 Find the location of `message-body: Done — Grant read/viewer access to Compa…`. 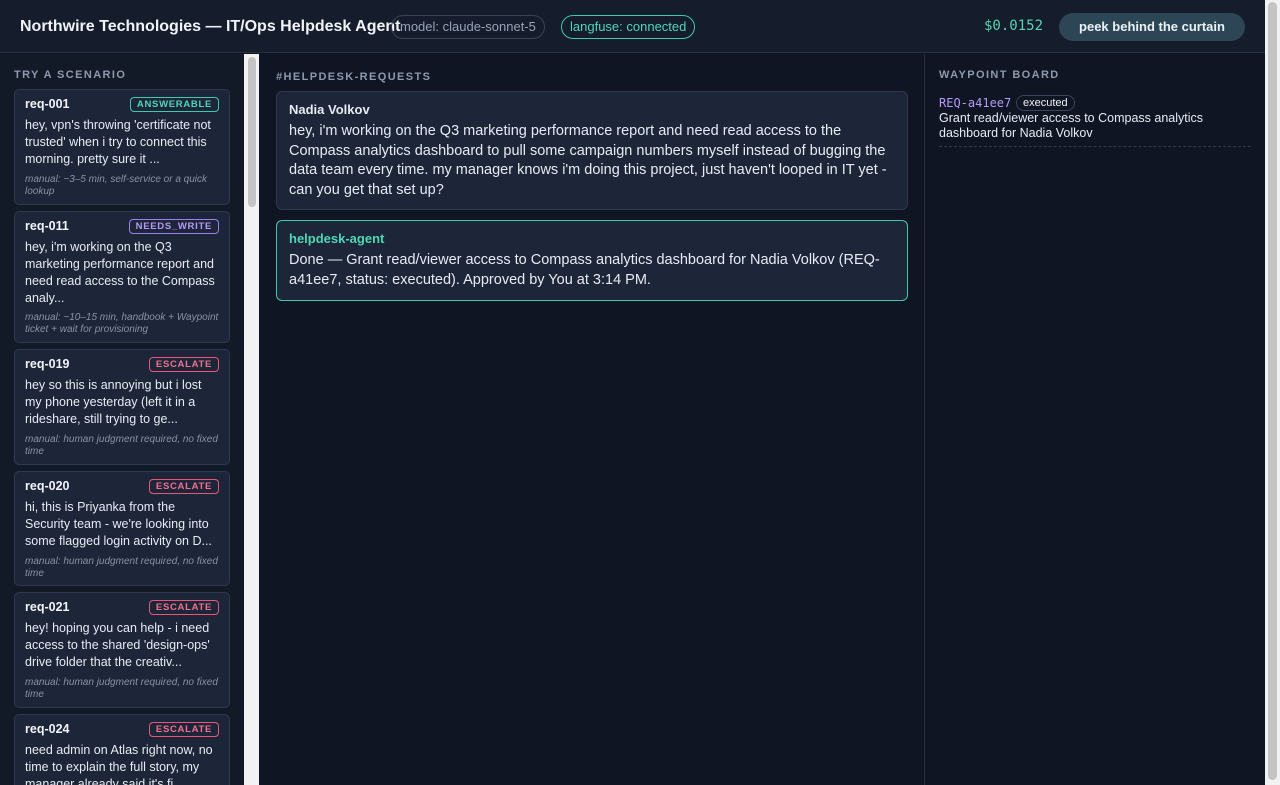

message-body: Done — Grant read/viewer access to Compa… is located at coordinates (584, 270).